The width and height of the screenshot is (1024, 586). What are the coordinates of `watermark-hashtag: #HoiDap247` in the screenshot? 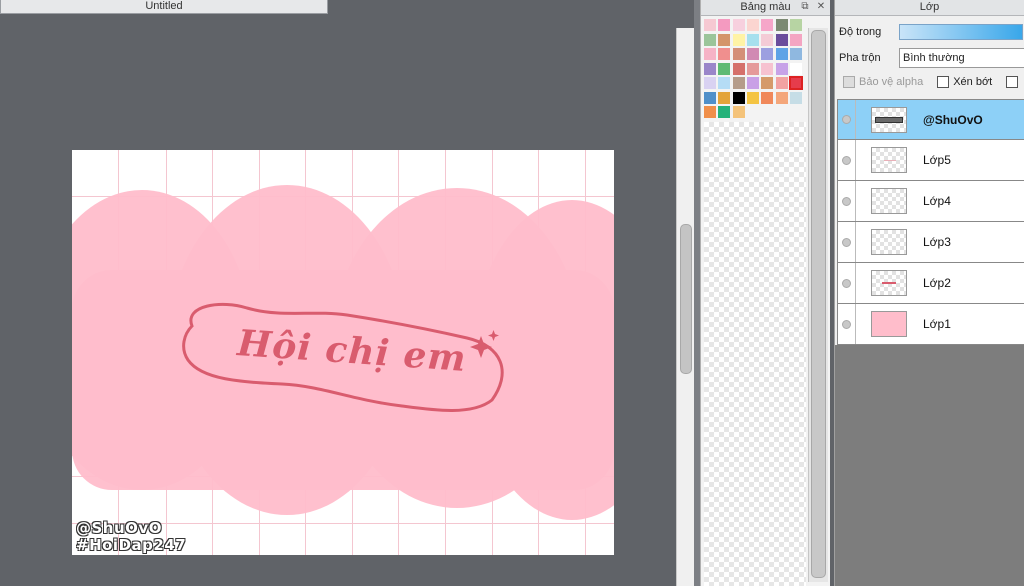 It's located at (131, 545).